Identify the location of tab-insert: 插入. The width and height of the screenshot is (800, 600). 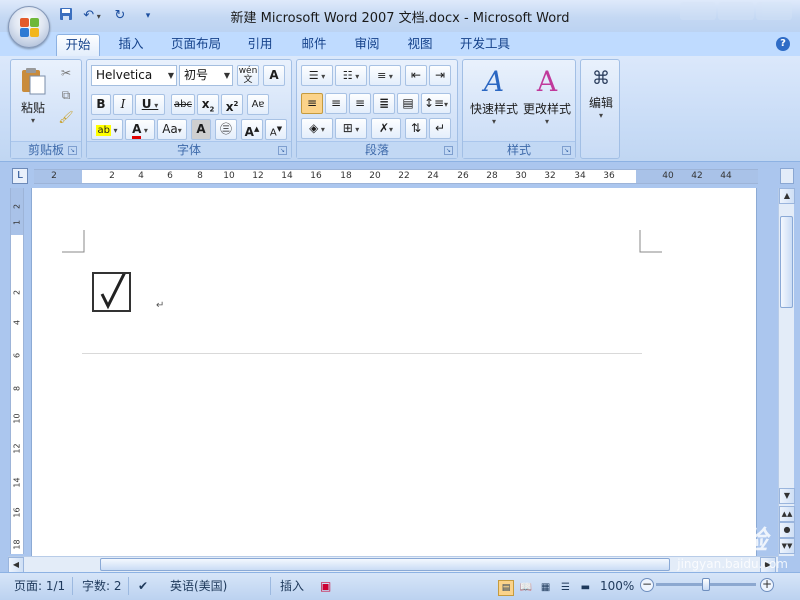
(131, 45).